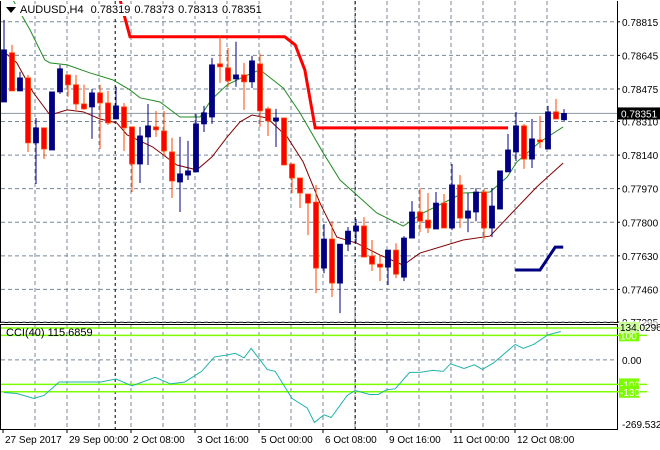 Image resolution: width=660 pixels, height=450 pixels. I want to click on open-price: 0.78319, so click(110, 10).